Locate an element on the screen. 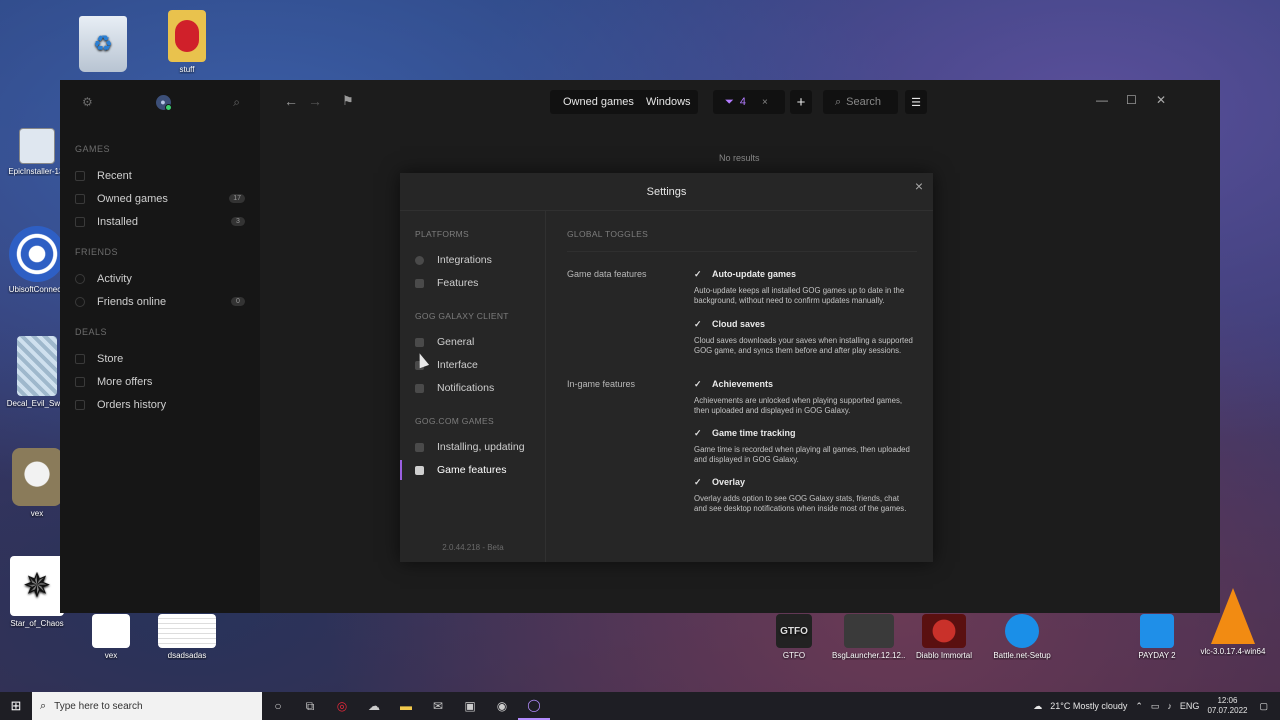  nav-item-game-features: Game features is located at coordinates (472, 470).